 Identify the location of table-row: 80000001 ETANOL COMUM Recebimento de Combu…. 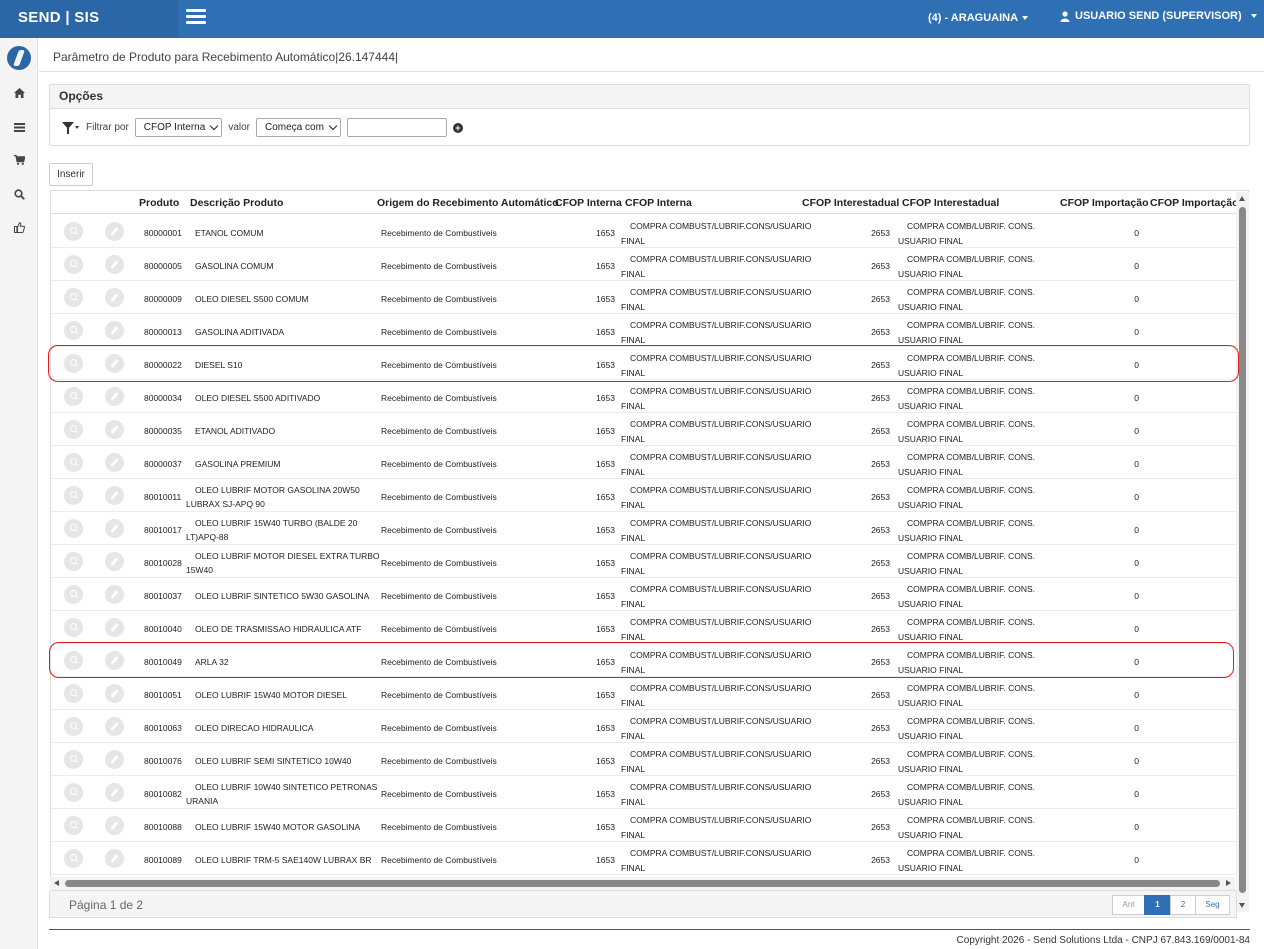
(643, 231).